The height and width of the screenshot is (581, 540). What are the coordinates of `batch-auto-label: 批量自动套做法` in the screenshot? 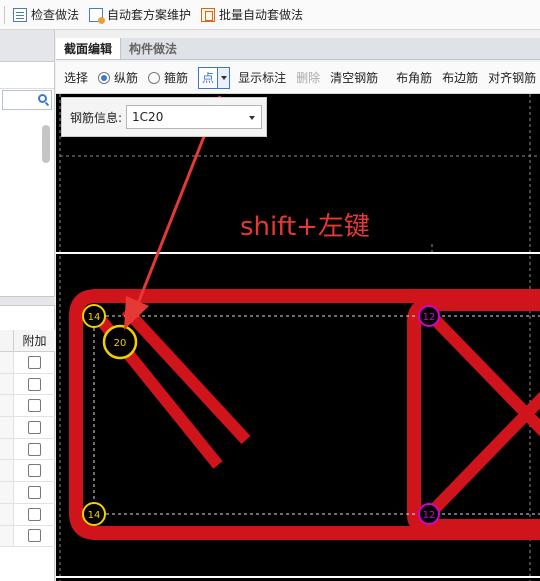 It's located at (261, 15).